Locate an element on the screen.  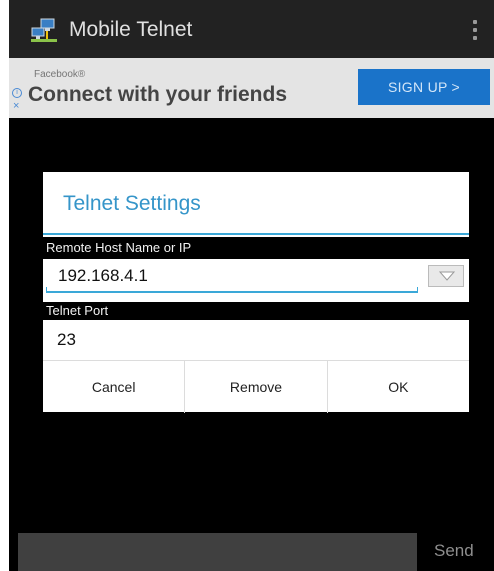
ad-info-icon: i is located at coordinates (17, 93).